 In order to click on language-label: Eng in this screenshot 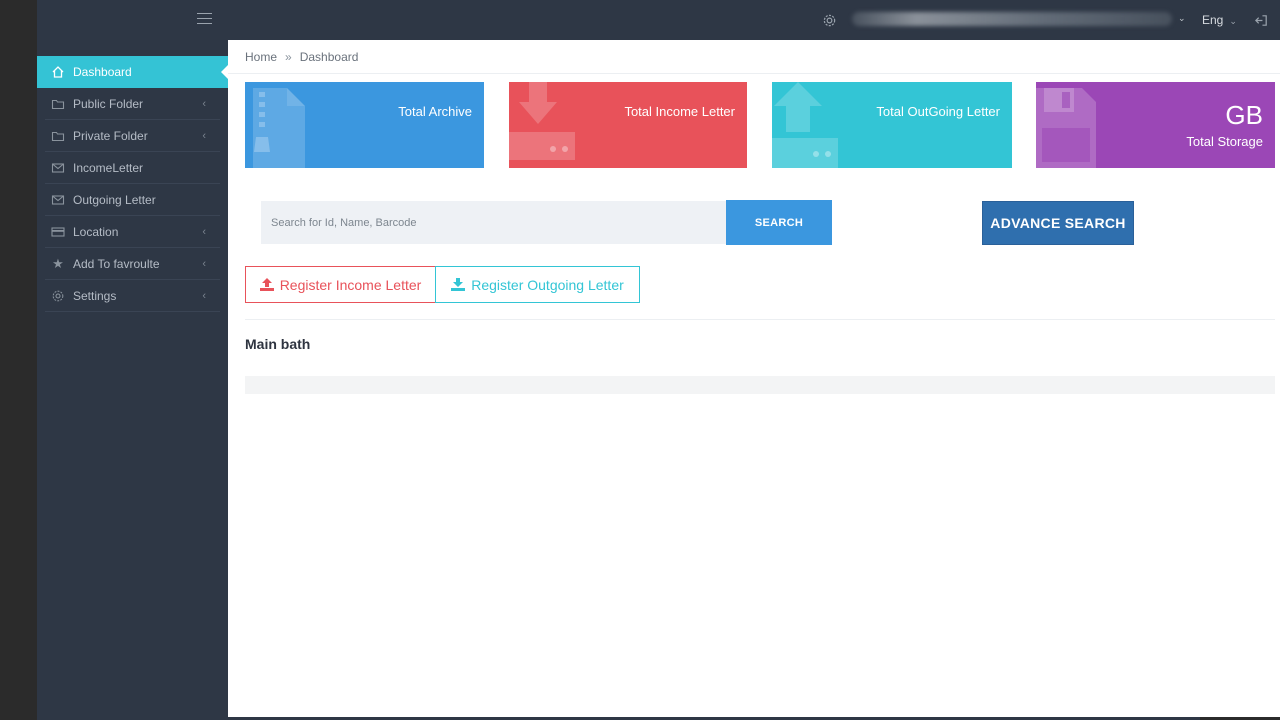, I will do `click(1213, 20)`.